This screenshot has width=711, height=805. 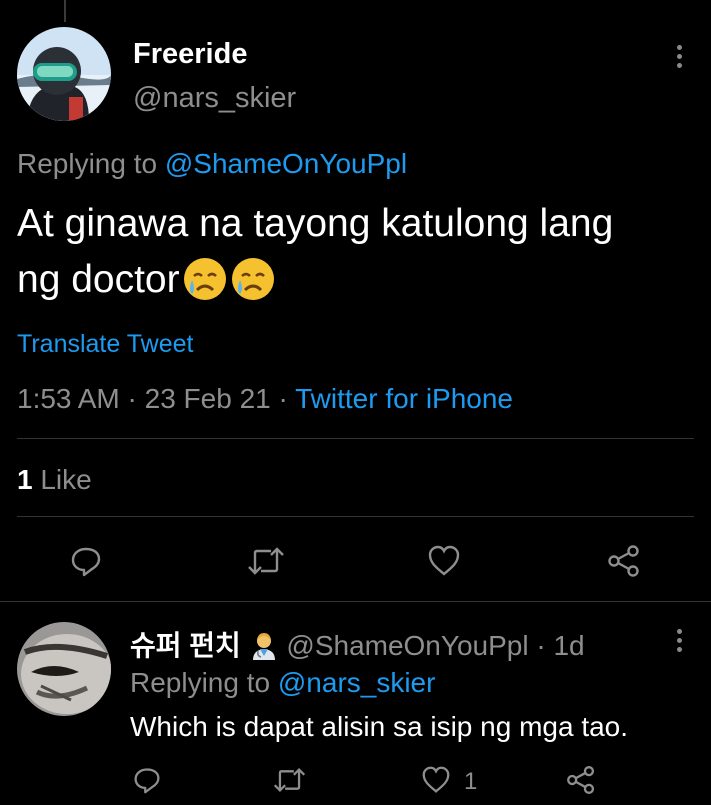 I want to click on translate-tweet-link: Translate Tweet, so click(x=105, y=344).